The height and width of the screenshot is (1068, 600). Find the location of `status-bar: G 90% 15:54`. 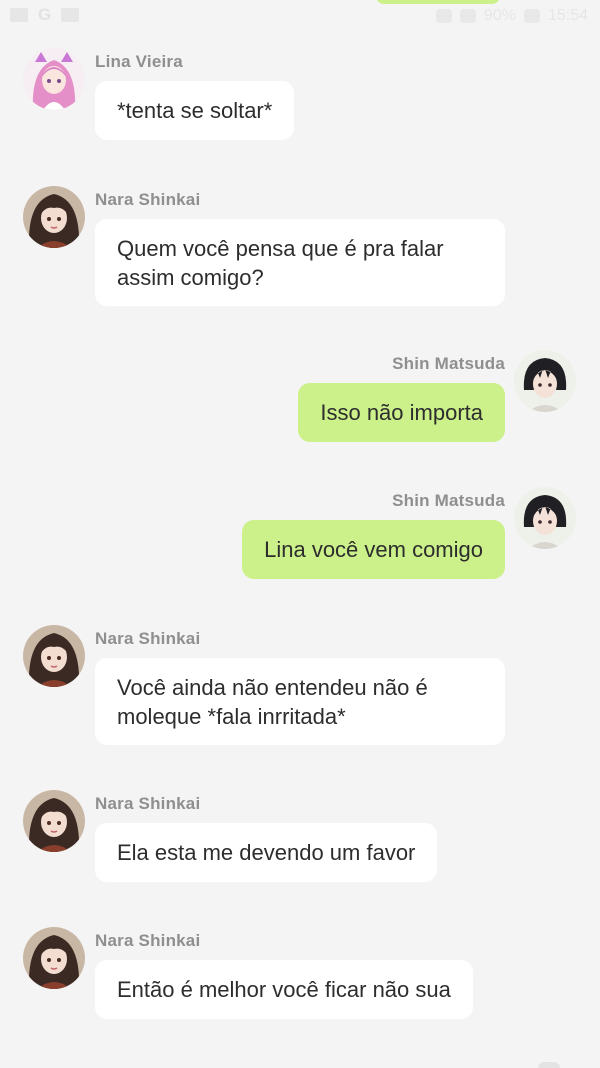

status-bar: G 90% 15:54 is located at coordinates (300, 16).